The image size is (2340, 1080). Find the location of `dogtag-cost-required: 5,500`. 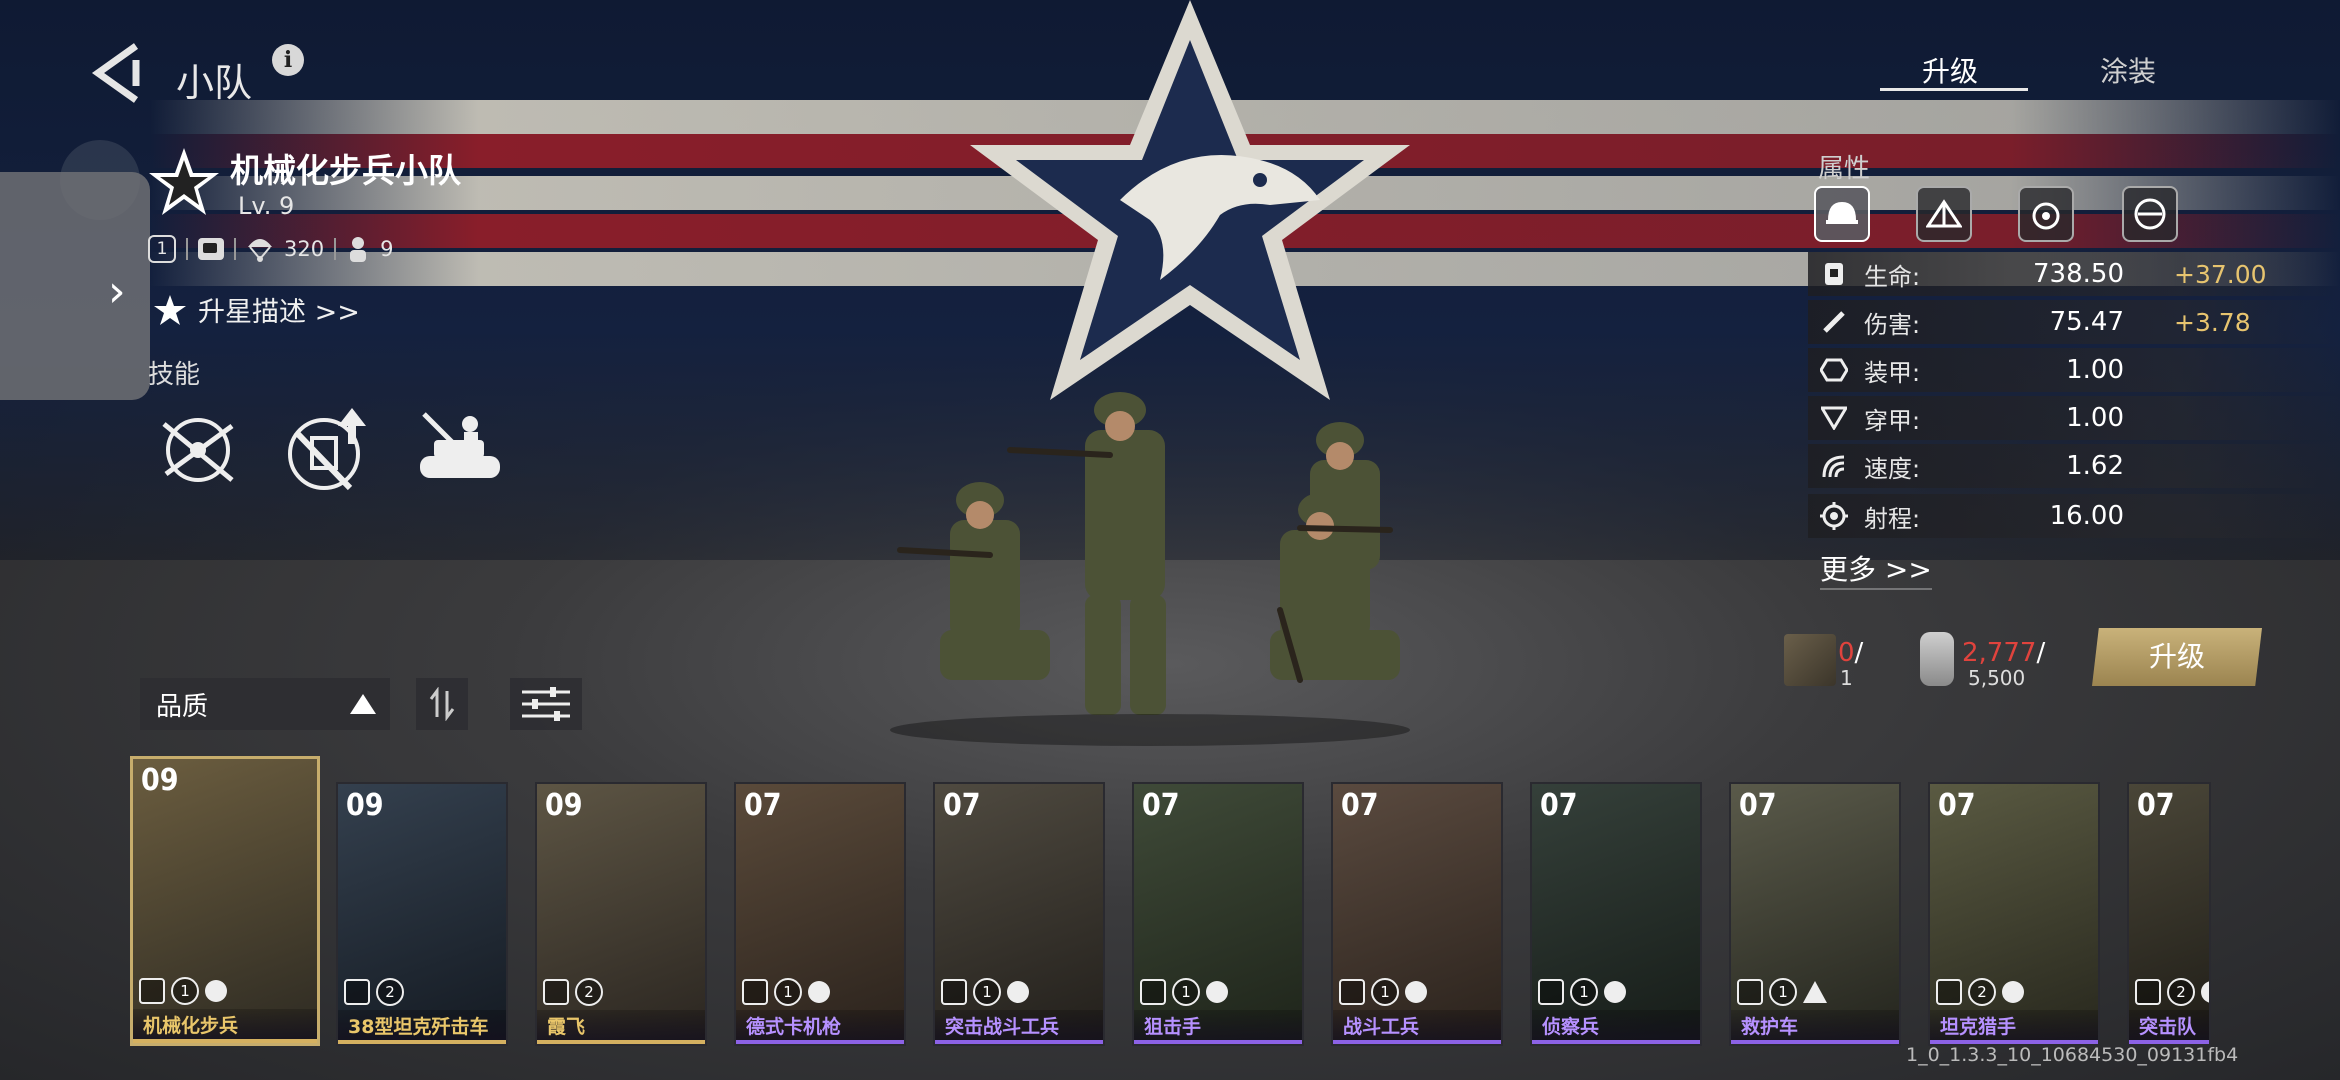

dogtag-cost-required: 5,500 is located at coordinates (1997, 678).